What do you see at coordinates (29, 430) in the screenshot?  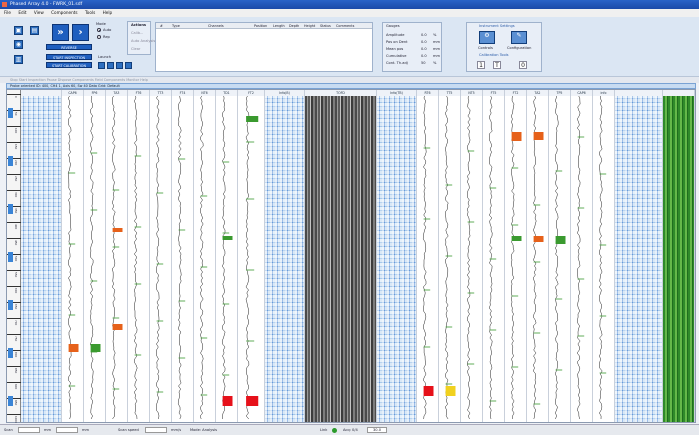 I see `scan-field` at bounding box center [29, 430].